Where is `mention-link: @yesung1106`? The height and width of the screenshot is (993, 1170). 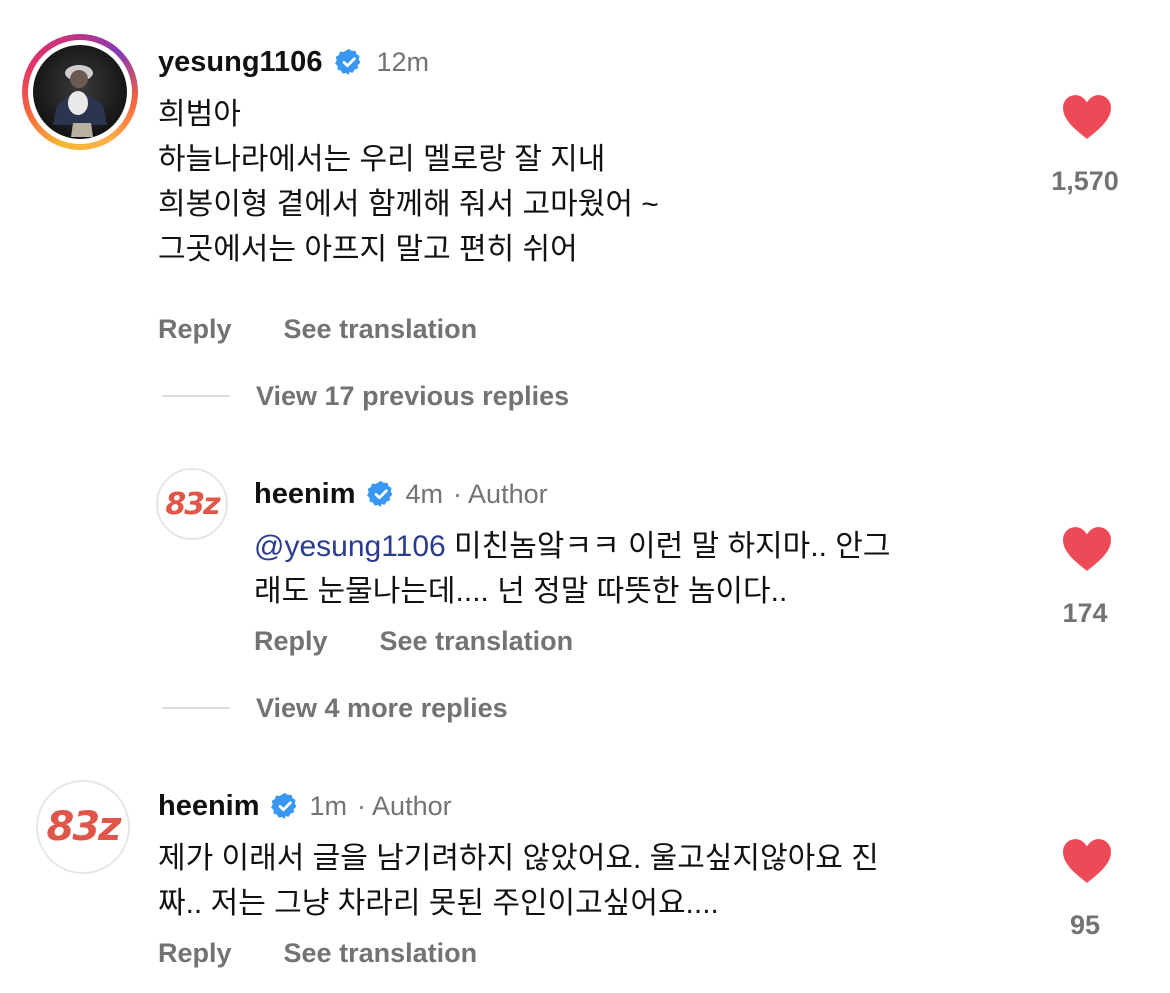
mention-link: @yesung1106 is located at coordinates (350, 546).